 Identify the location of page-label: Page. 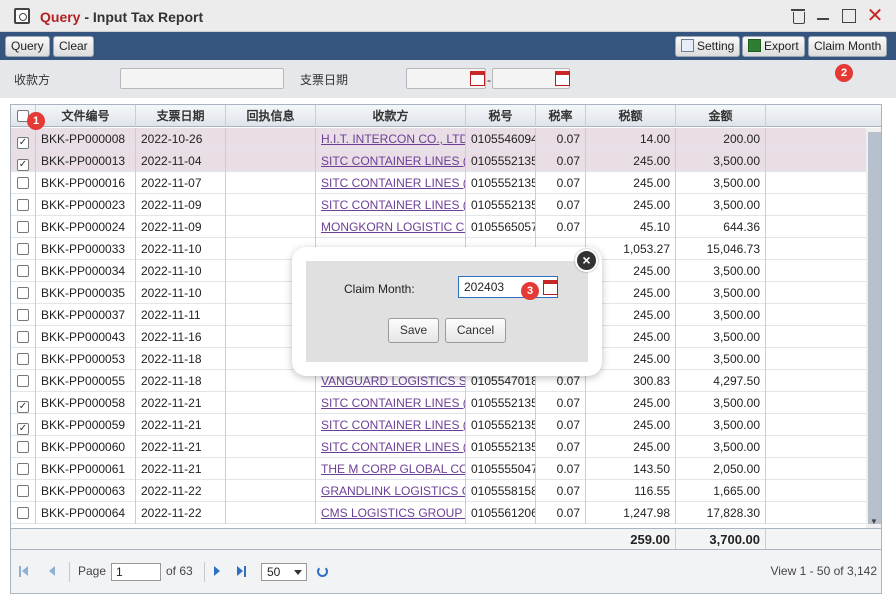
(92, 571).